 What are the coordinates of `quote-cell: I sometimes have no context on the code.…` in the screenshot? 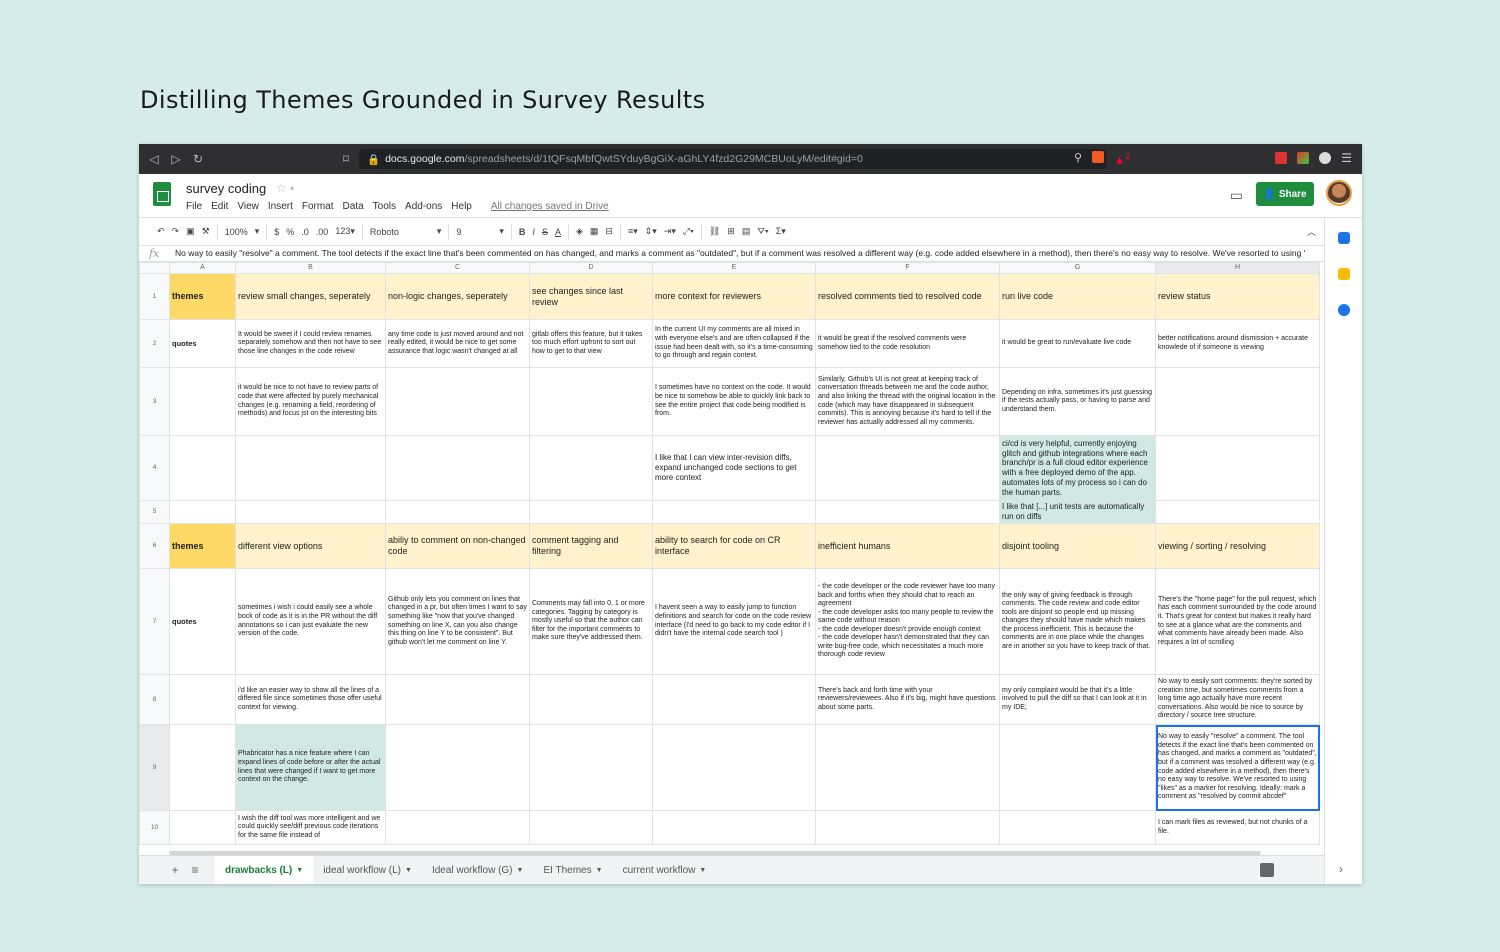 It's located at (734, 401).